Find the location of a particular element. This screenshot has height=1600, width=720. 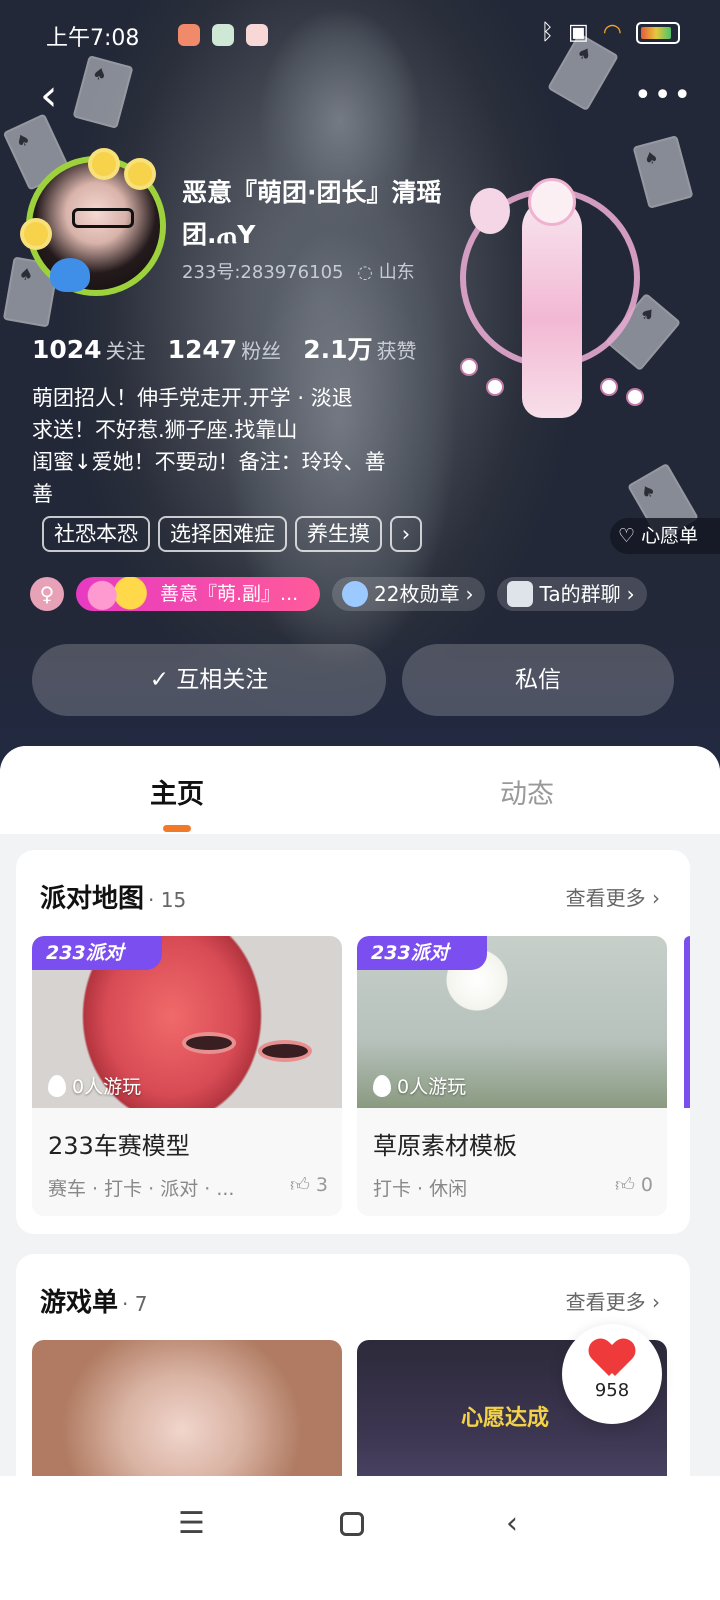

avatar-outfit-figure is located at coordinates (550, 303).